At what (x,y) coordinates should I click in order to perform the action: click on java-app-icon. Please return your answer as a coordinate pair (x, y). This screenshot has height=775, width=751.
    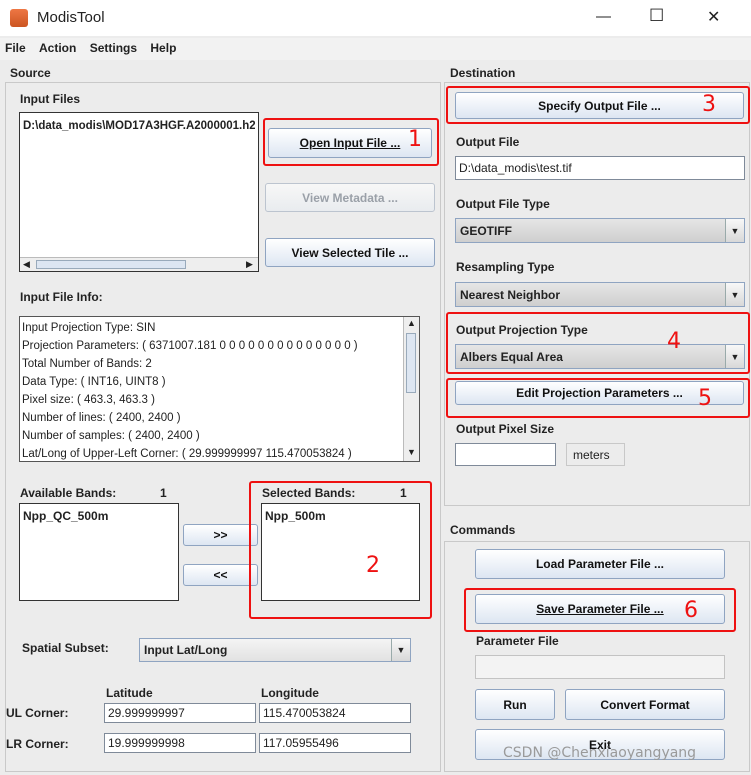
    Looking at the image, I should click on (19, 18).